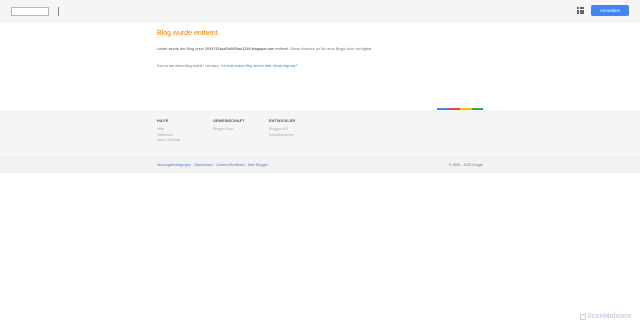 The width and height of the screenshot is (640, 331). Describe the element at coordinates (282, 136) in the screenshot. I see `footer-link-developer-forum: Entwicklerforum` at that location.